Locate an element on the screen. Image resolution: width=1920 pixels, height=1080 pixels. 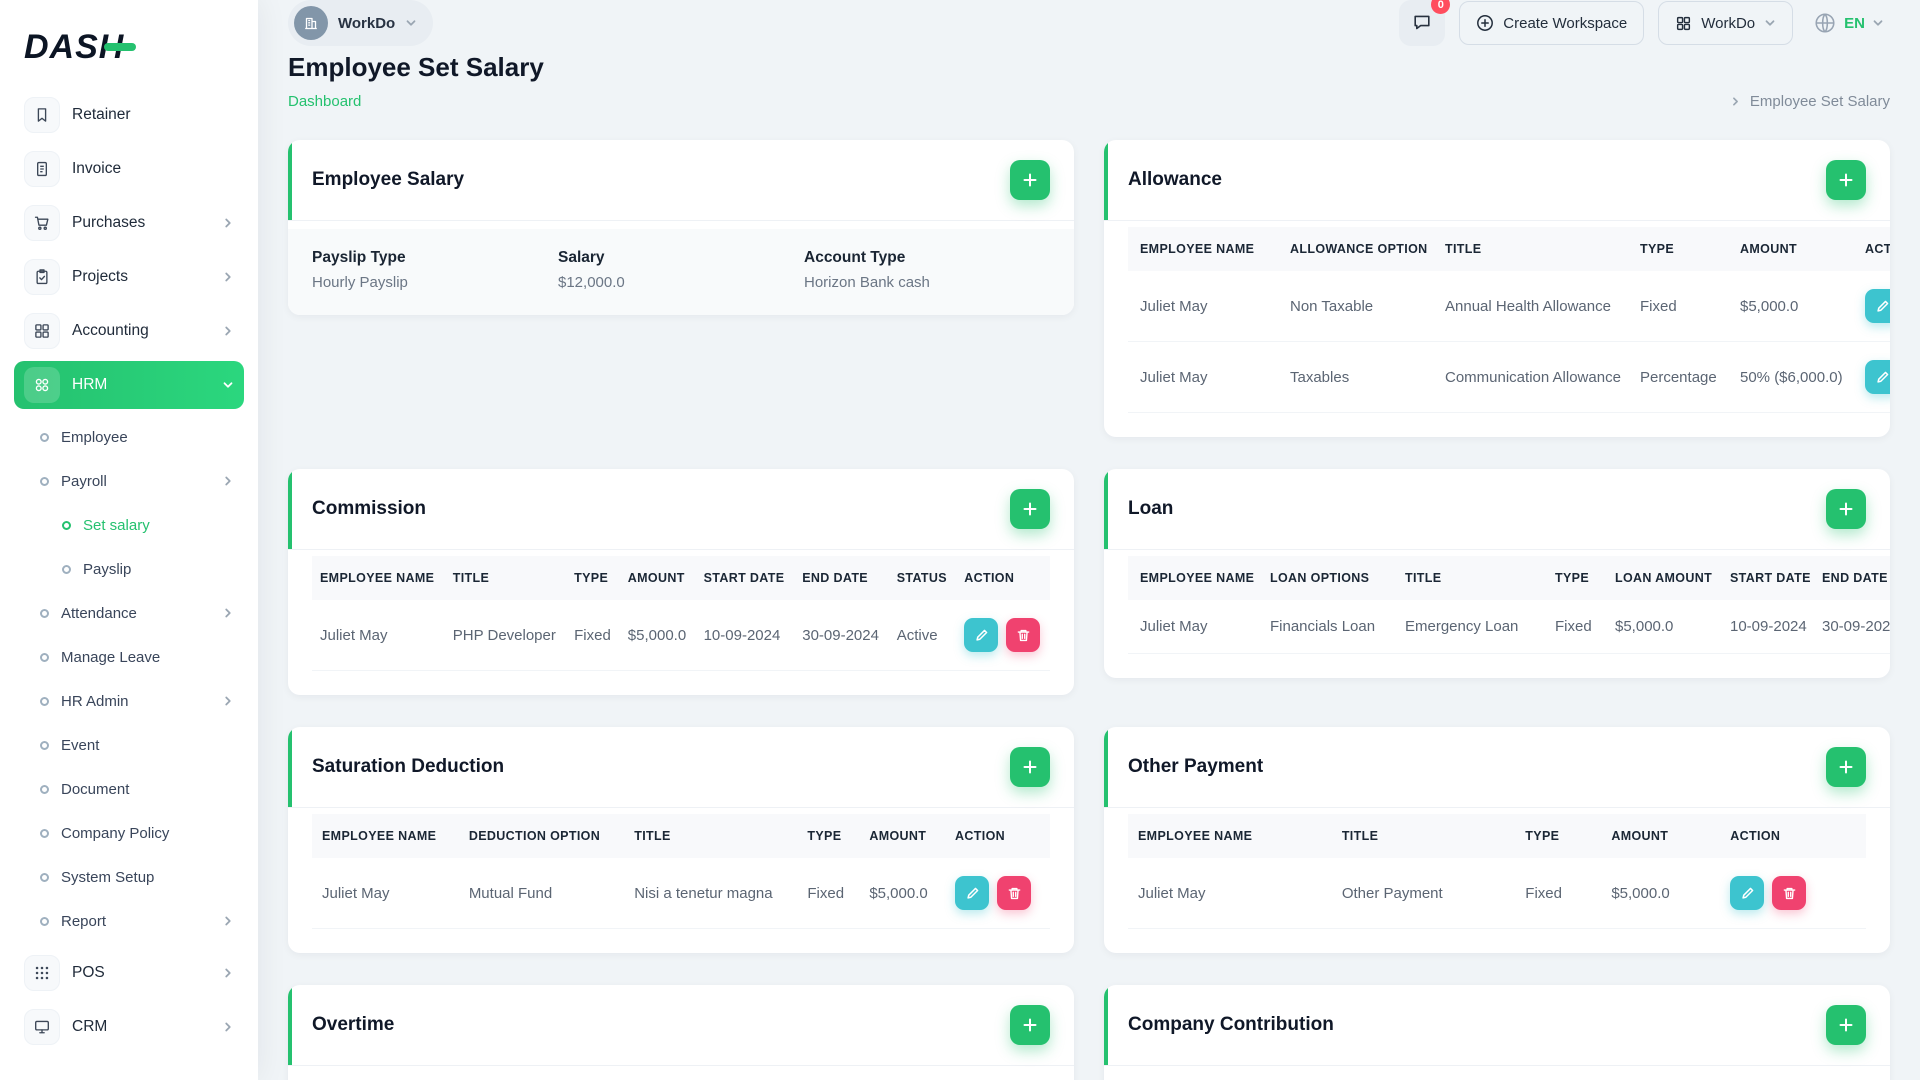
card-title: Allowance is located at coordinates (1175, 179).